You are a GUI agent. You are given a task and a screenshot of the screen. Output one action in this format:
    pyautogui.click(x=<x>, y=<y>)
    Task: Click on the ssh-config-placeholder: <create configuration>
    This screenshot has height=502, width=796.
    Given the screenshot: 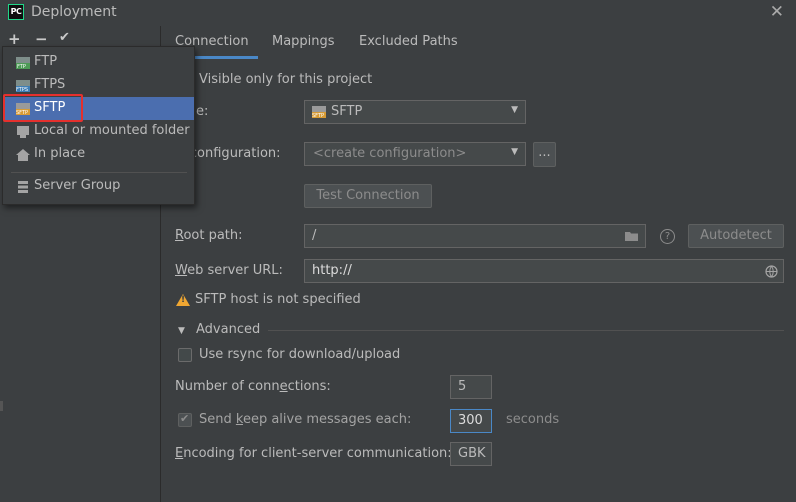 What is the action you would take?
    pyautogui.click(x=390, y=153)
    